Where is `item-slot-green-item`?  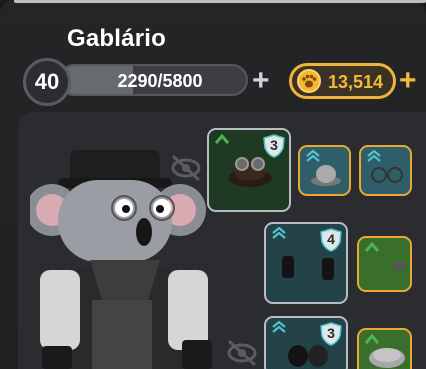
item-slot-green-item is located at coordinates (384, 264).